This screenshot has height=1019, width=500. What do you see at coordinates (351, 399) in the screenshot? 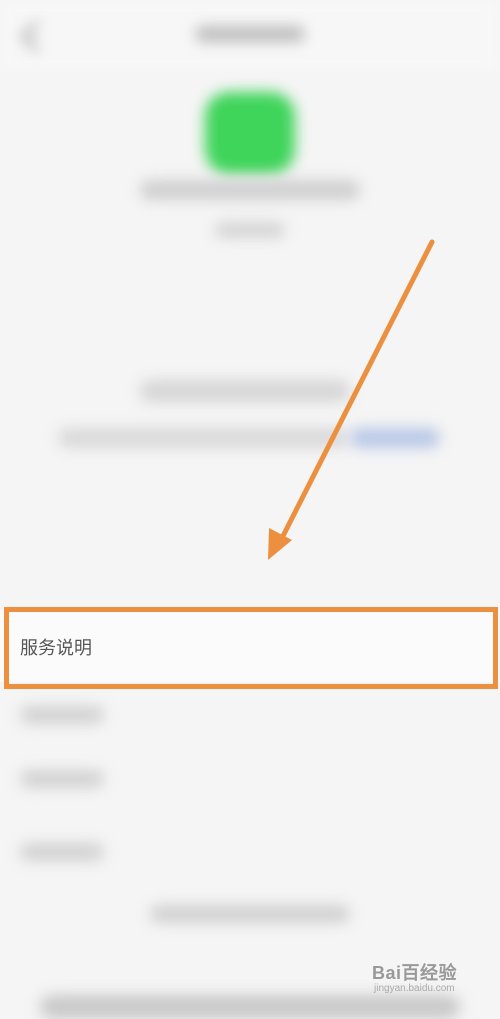
I see `annotation-arrow-icon` at bounding box center [351, 399].